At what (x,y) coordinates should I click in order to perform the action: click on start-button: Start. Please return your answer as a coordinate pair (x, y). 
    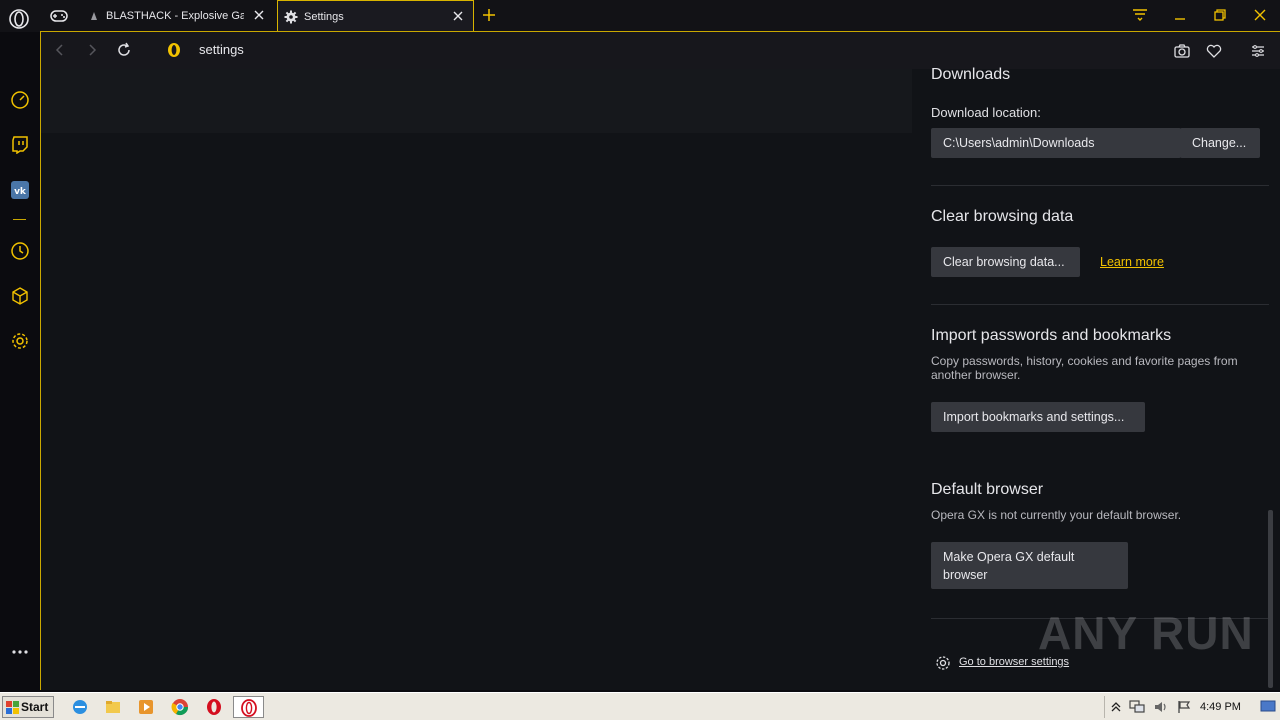
    Looking at the image, I should click on (28, 707).